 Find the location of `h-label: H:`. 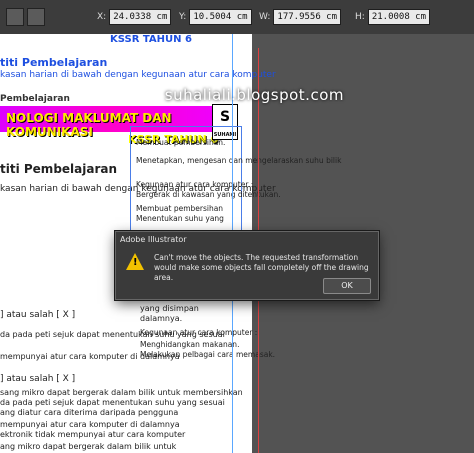

h-label: H: is located at coordinates (360, 17).